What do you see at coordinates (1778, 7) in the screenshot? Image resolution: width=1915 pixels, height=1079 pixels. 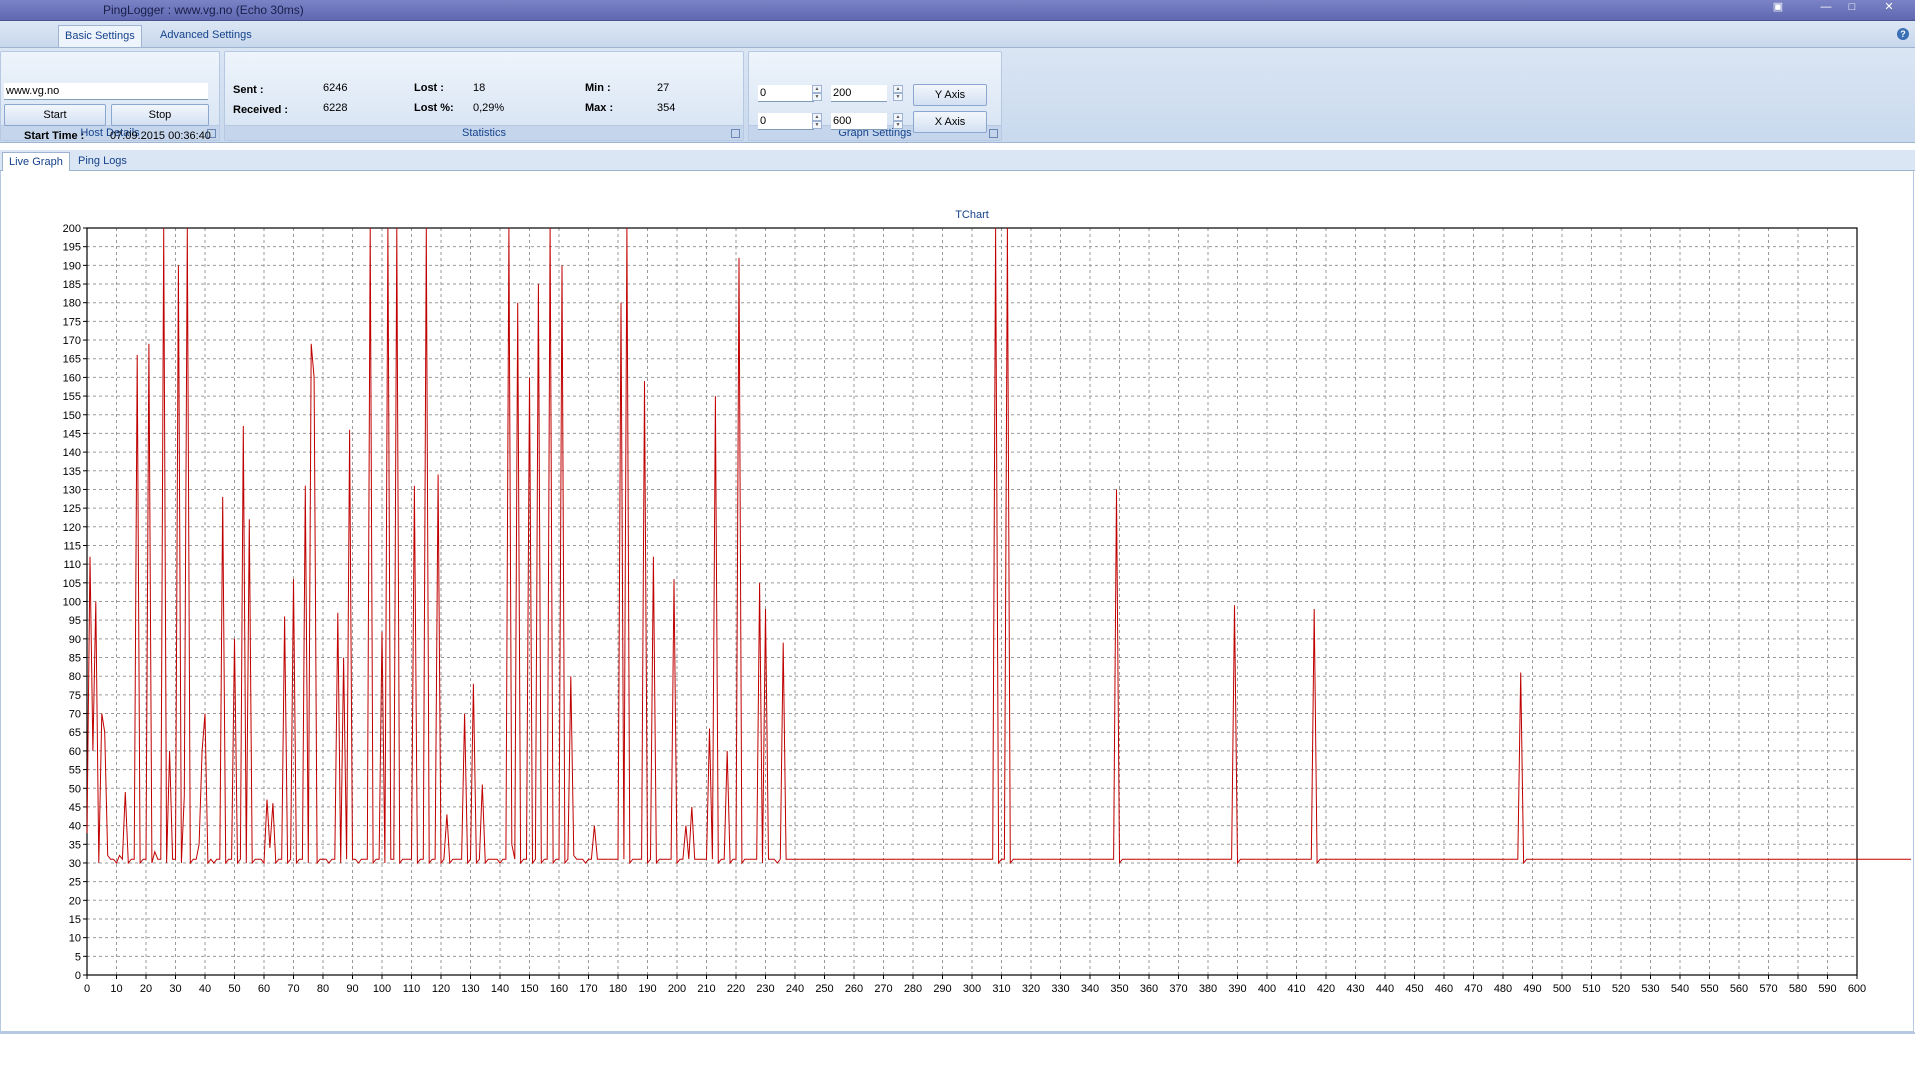 I see `restore-icon: ▣` at bounding box center [1778, 7].